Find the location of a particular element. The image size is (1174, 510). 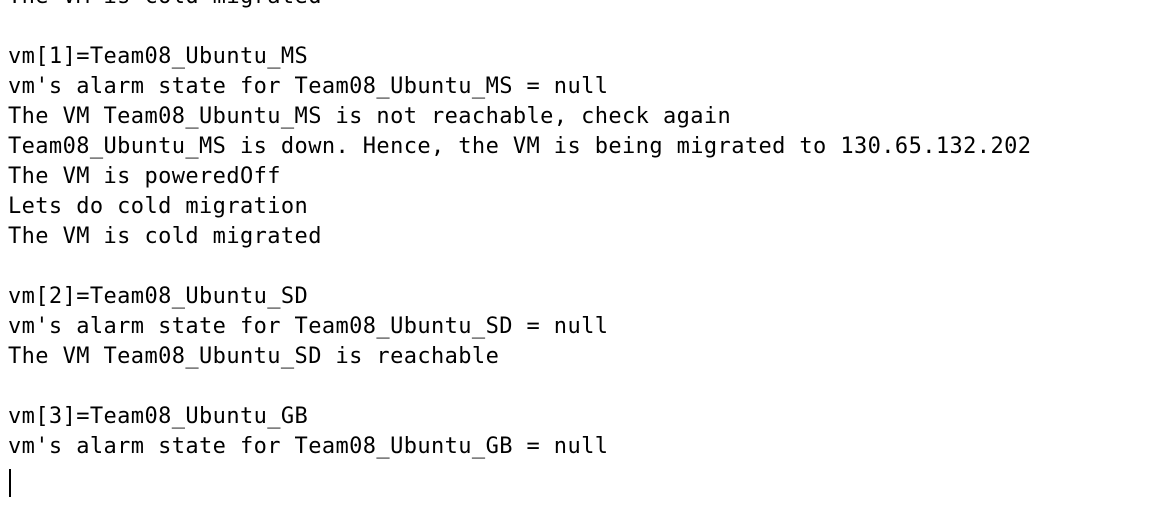

log-line: The VM Team08_Ubuntu_SD is reachable is located at coordinates (254, 356).